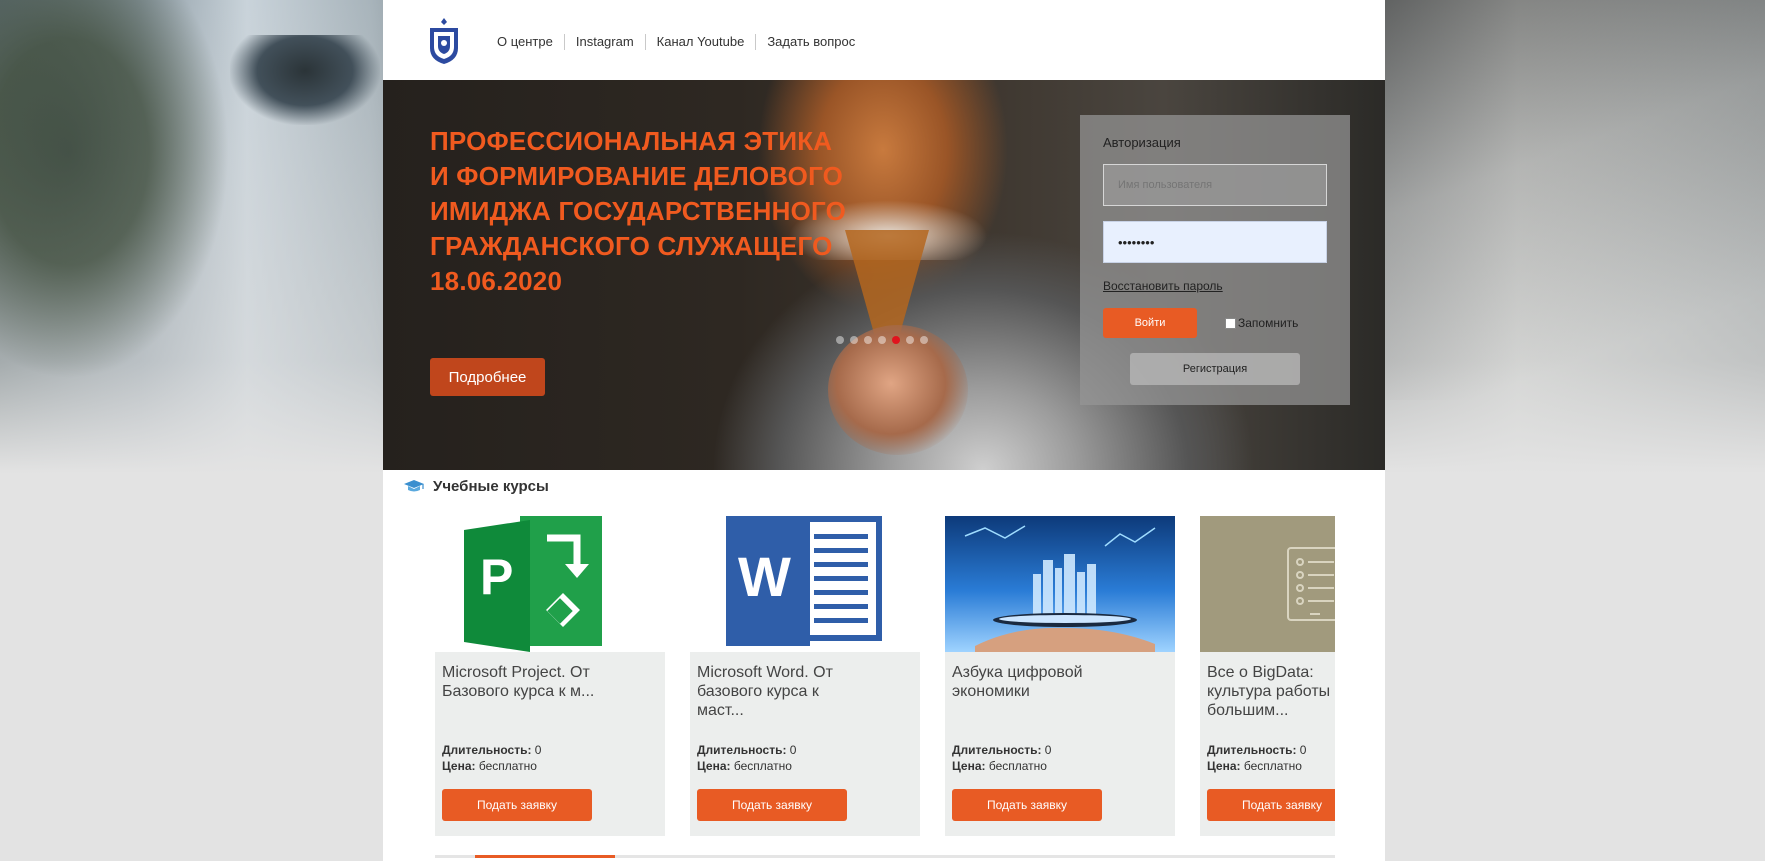 The height and width of the screenshot is (861, 1765). I want to click on svg-text: W, so click(764, 576).